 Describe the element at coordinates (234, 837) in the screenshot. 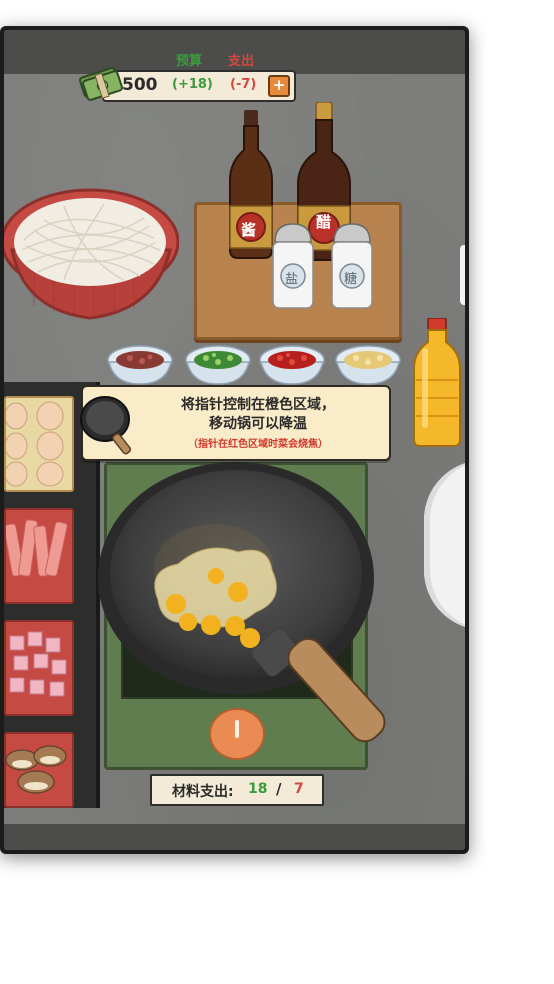

I see `bottom-bar` at that location.